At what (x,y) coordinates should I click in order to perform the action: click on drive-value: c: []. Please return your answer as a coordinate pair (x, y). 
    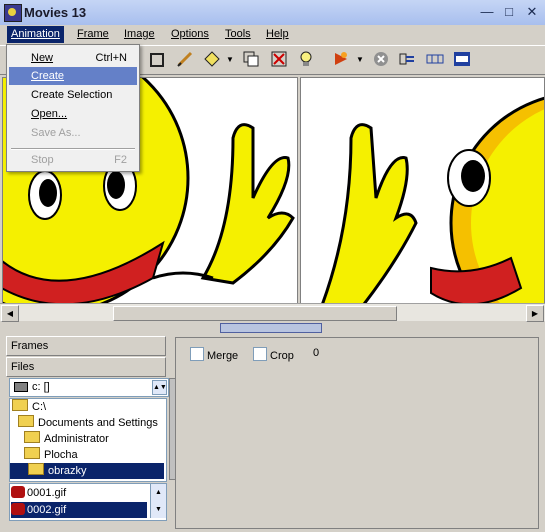
    Looking at the image, I should click on (41, 387).